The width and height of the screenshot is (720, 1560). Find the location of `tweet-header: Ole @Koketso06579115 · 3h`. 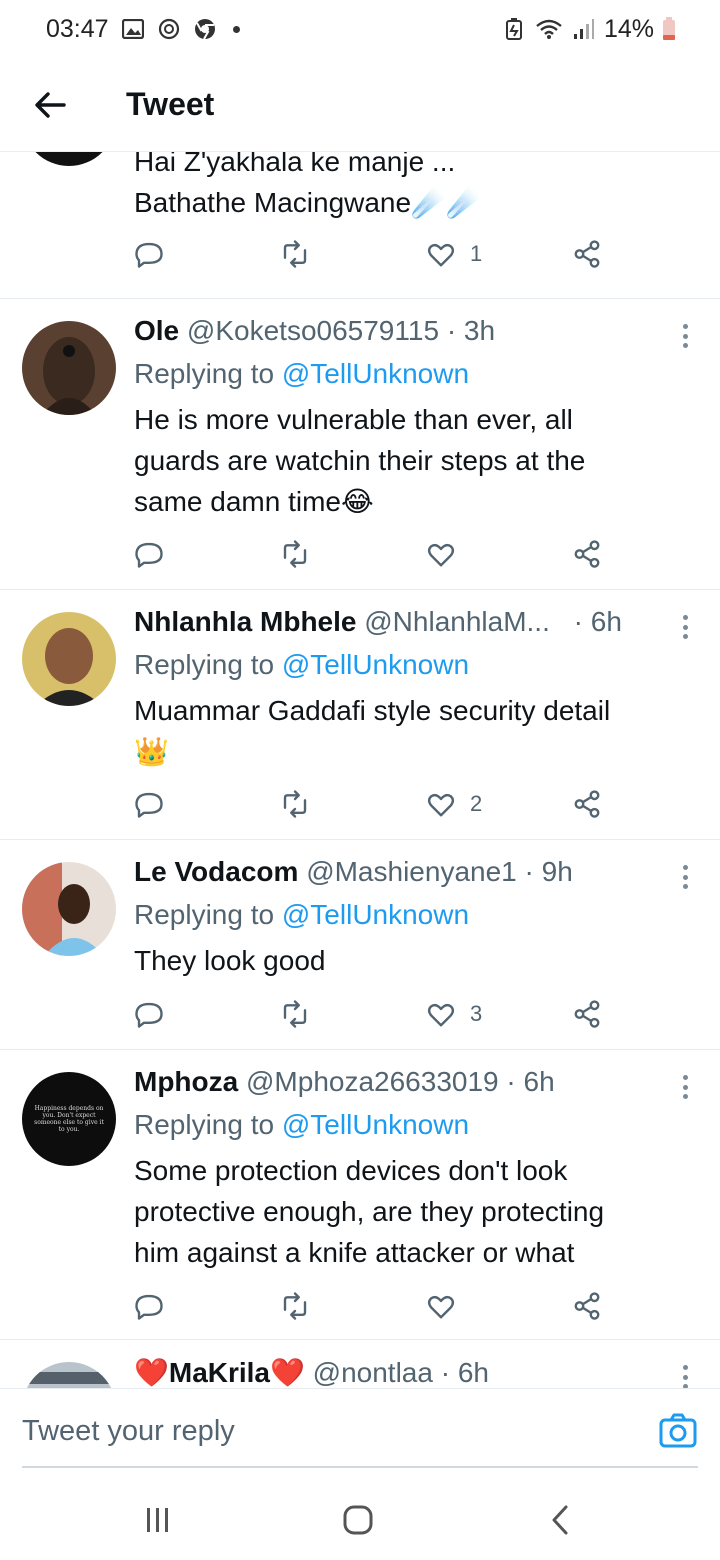

tweet-header: Ole @Koketso06579115 · 3h is located at coordinates (404, 331).